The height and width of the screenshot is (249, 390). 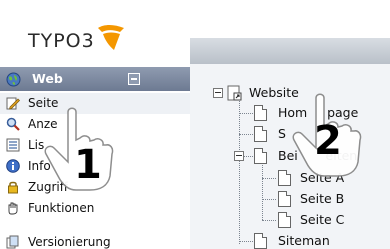 I want to click on globe-icon, so click(x=13, y=79).